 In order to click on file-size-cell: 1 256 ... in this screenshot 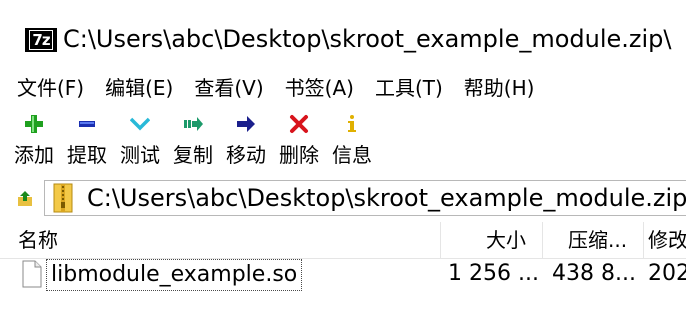, I will do `click(493, 273)`.